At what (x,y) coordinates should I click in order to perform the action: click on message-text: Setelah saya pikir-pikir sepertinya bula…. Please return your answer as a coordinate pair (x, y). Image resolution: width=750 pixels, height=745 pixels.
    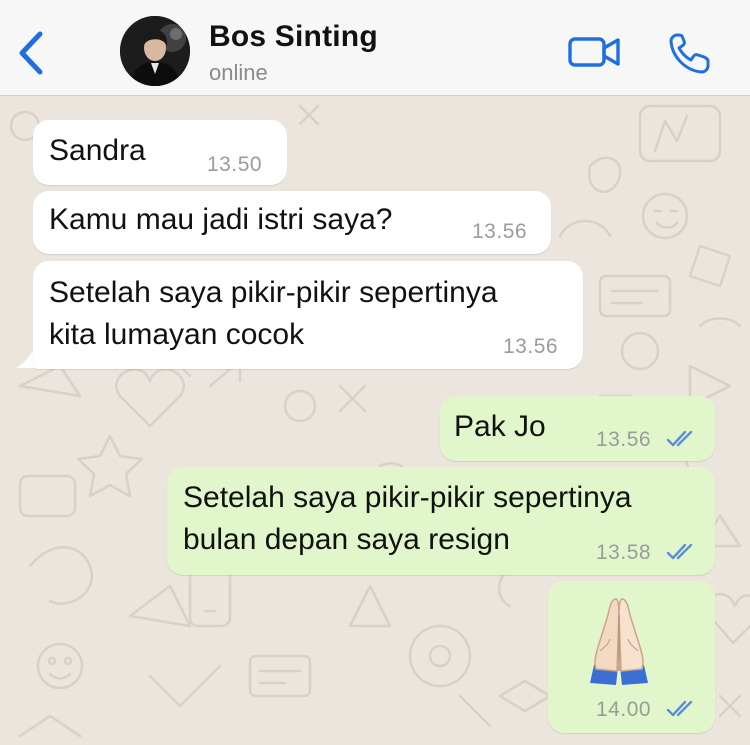
    Looking at the image, I should click on (407, 518).